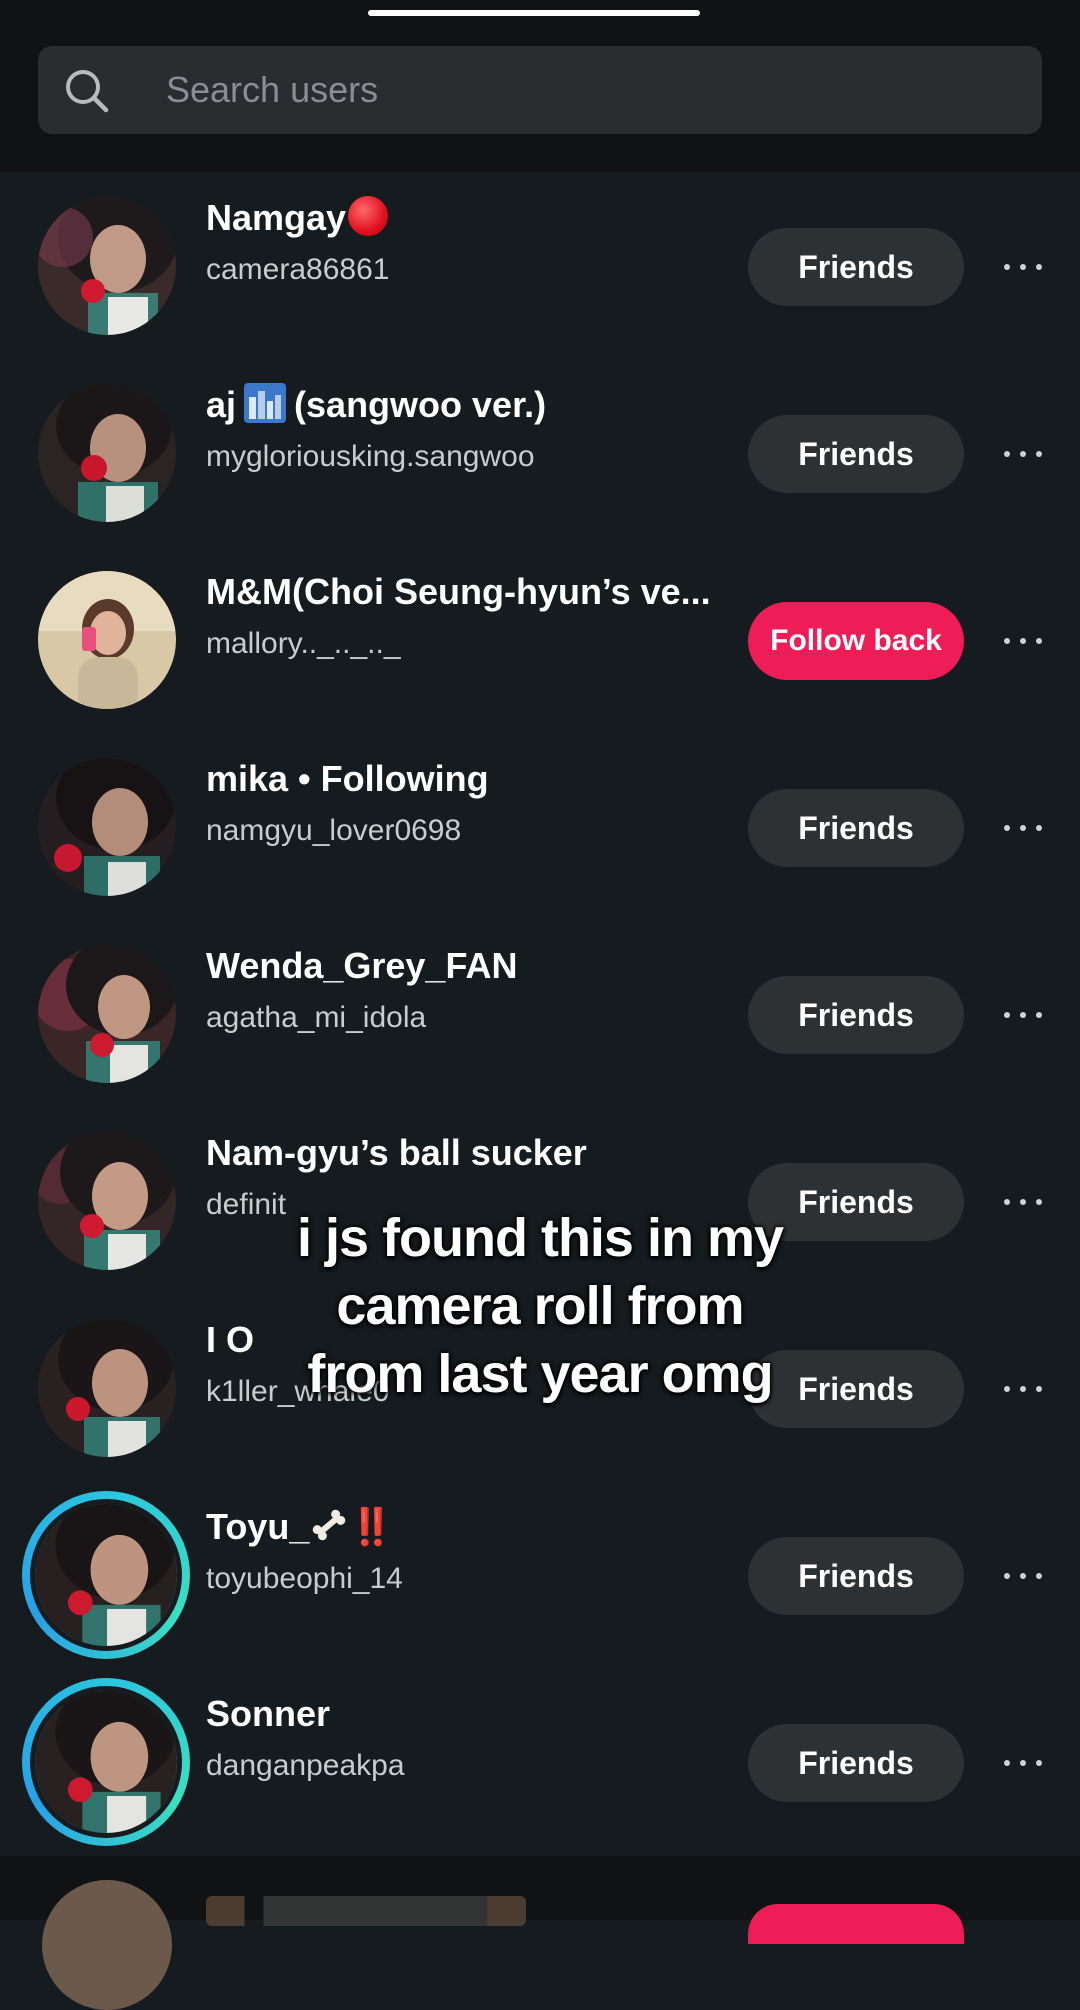 The image size is (1080, 2010). What do you see at coordinates (362, 965) in the screenshot?
I see `display-name: Wenda_Grey_FAN` at bounding box center [362, 965].